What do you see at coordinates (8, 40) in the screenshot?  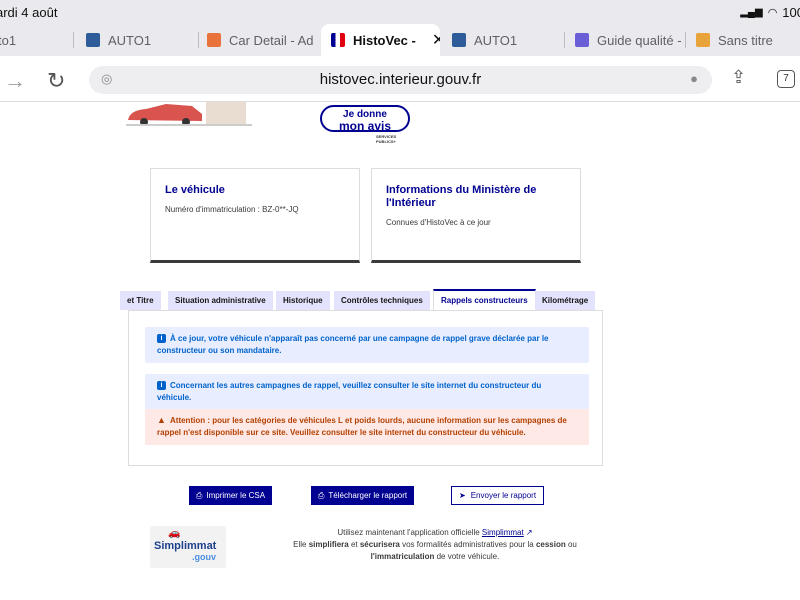 I see `browser-tab-title: to1` at bounding box center [8, 40].